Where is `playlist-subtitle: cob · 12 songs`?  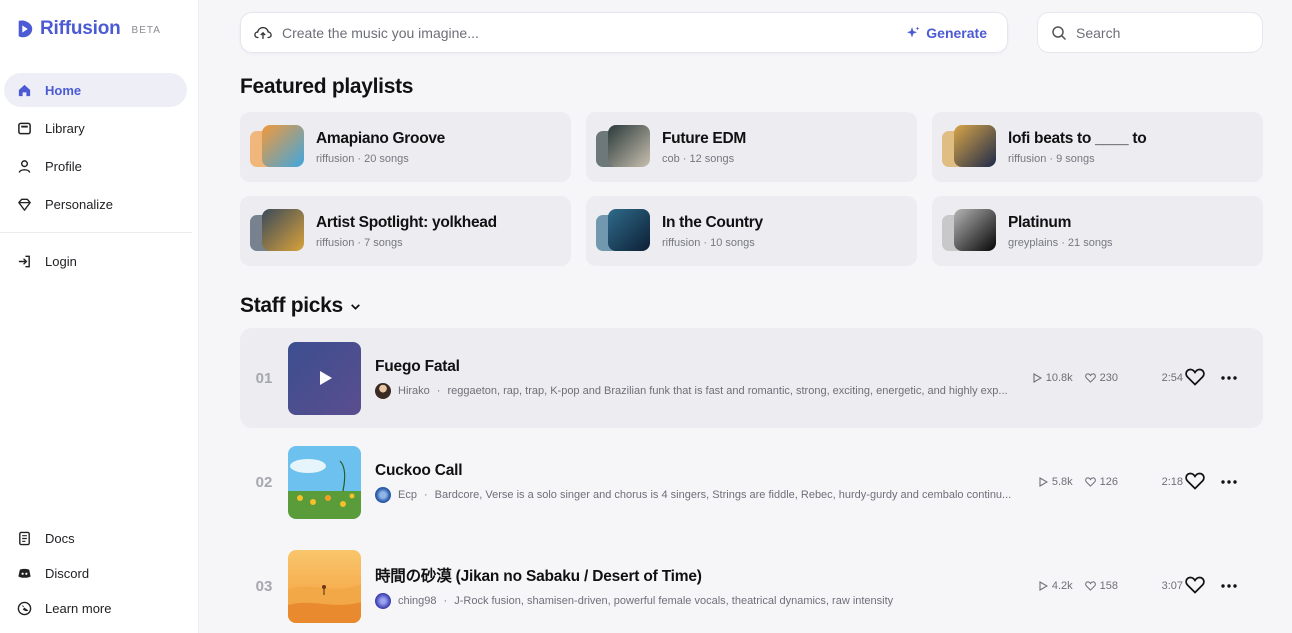
playlist-subtitle: cob · 12 songs is located at coordinates (698, 158).